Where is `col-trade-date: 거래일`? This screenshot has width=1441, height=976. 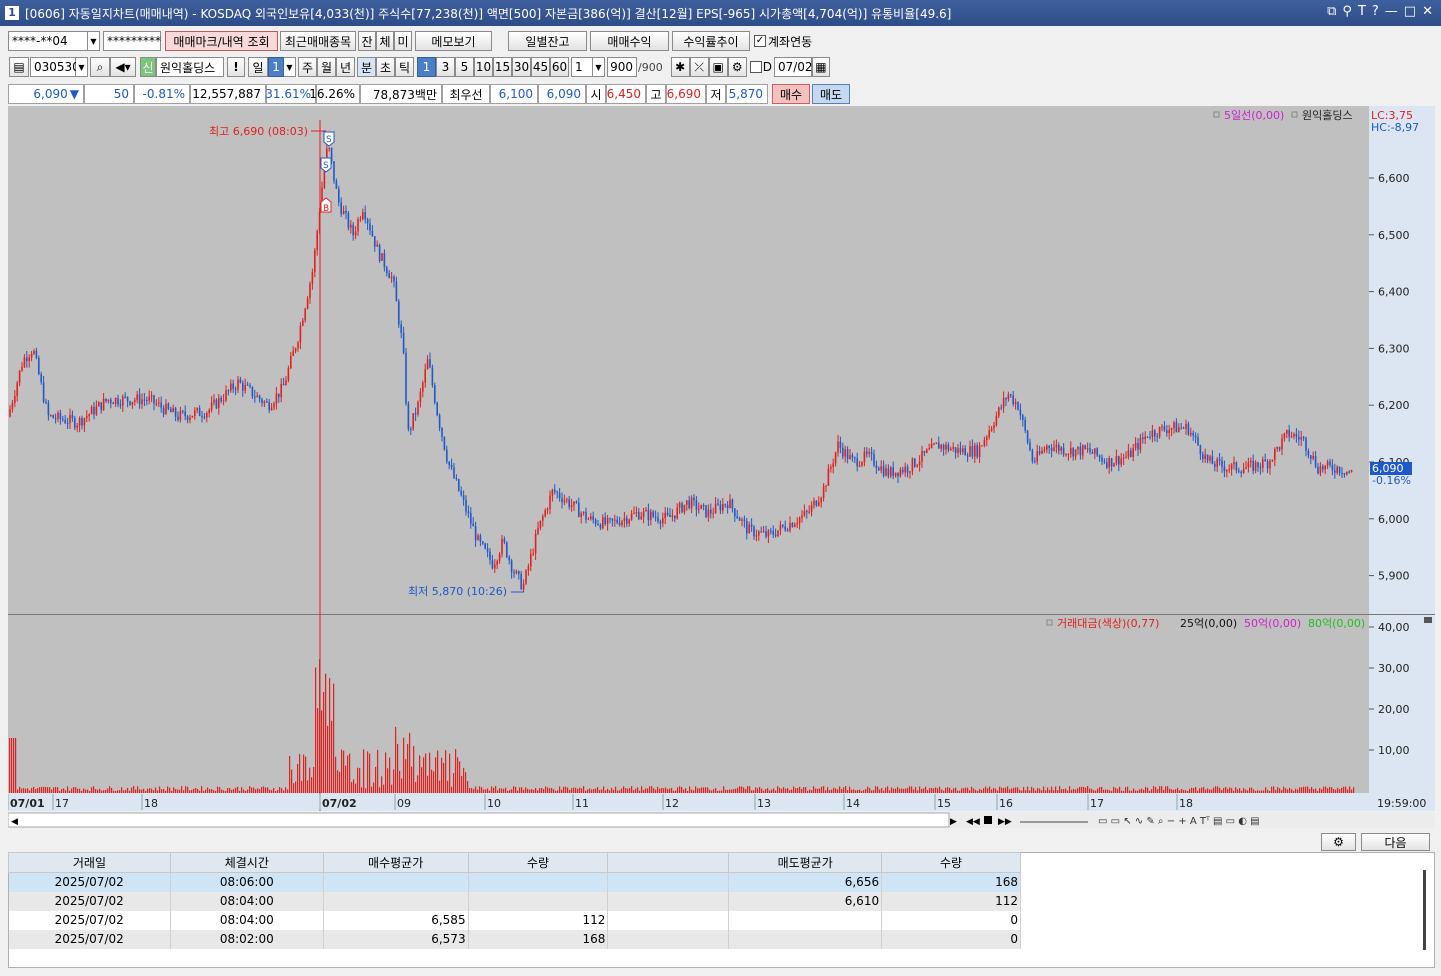 col-trade-date: 거래일 is located at coordinates (89, 862).